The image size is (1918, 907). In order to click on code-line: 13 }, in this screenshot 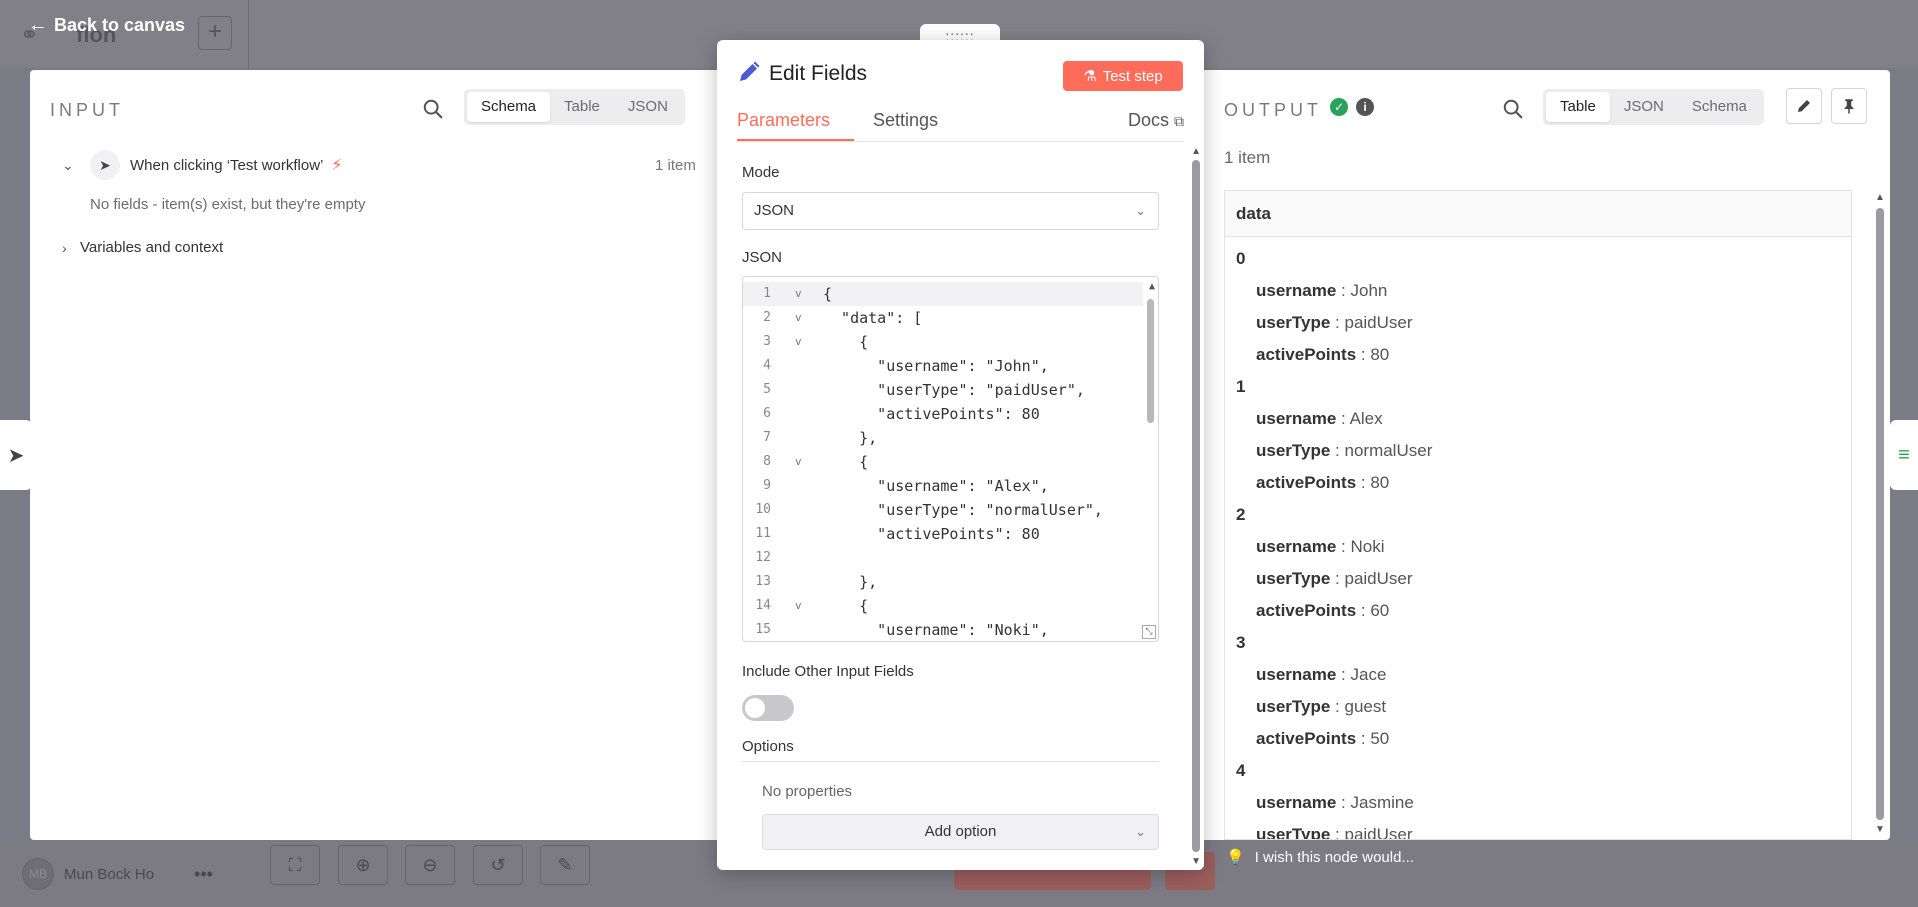, I will do `click(943, 582)`.